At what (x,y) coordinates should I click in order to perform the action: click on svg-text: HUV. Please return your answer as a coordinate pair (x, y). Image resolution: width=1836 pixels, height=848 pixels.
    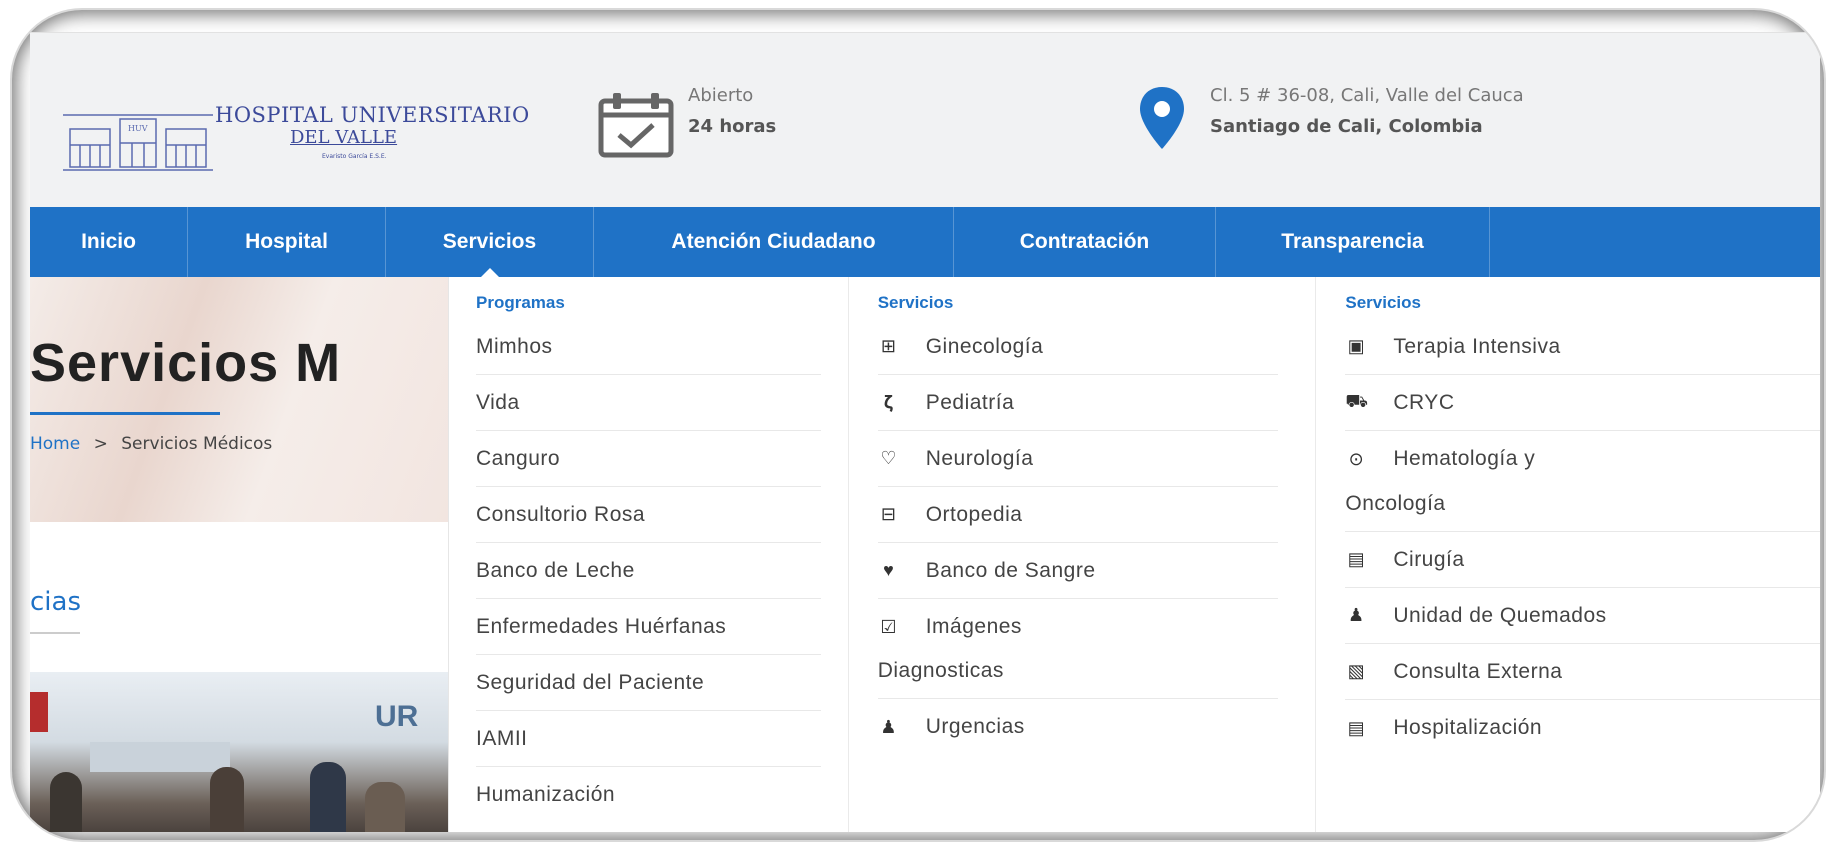
    Looking at the image, I should click on (138, 128).